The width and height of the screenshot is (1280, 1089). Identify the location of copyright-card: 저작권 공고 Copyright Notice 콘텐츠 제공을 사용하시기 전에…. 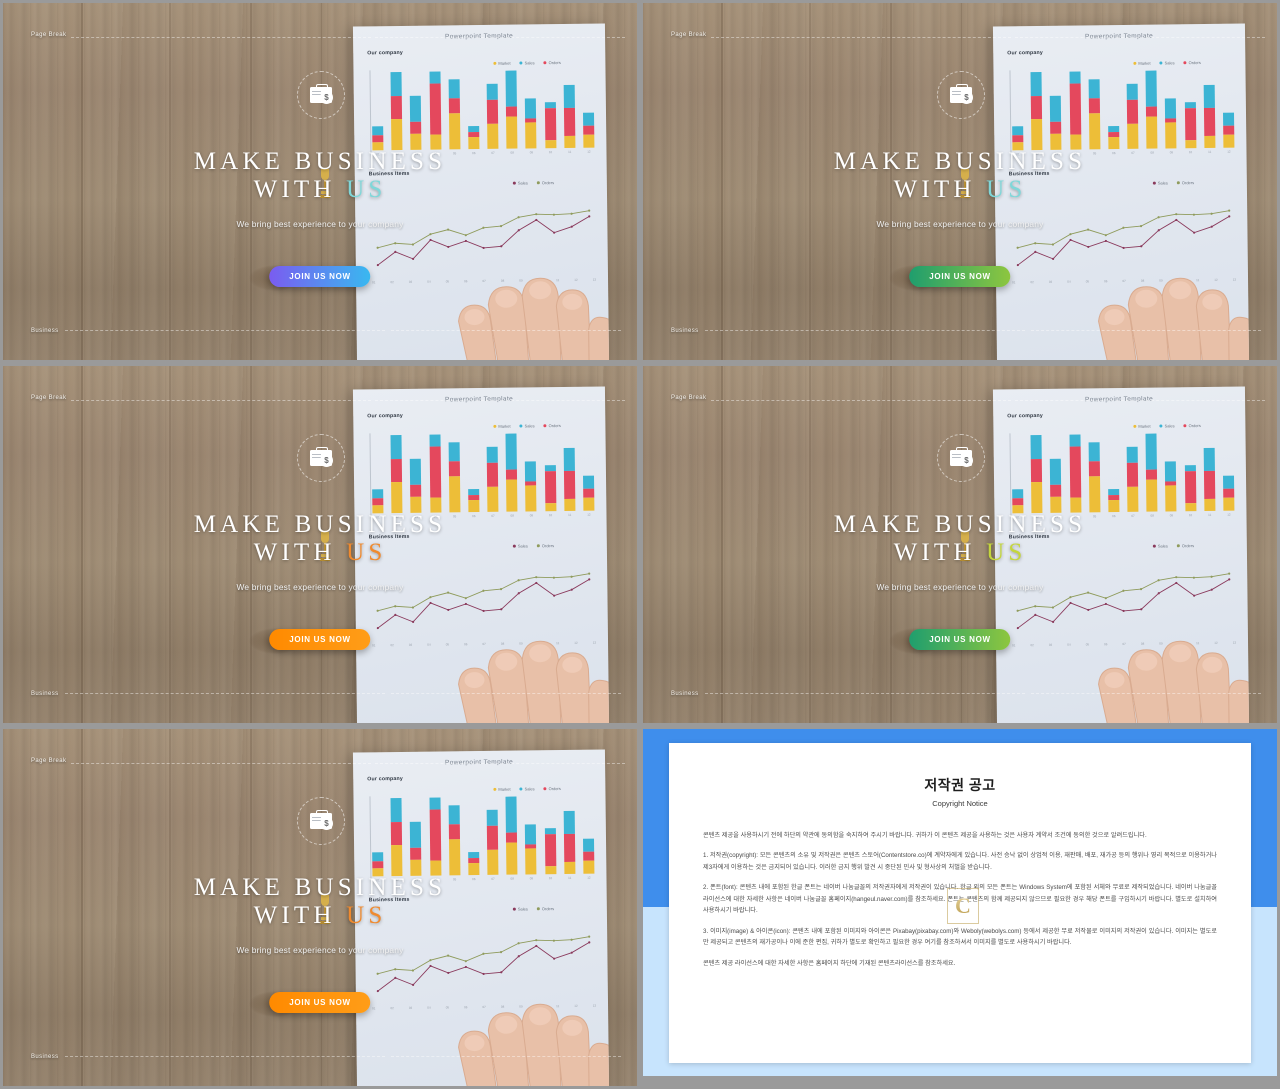
(960, 903).